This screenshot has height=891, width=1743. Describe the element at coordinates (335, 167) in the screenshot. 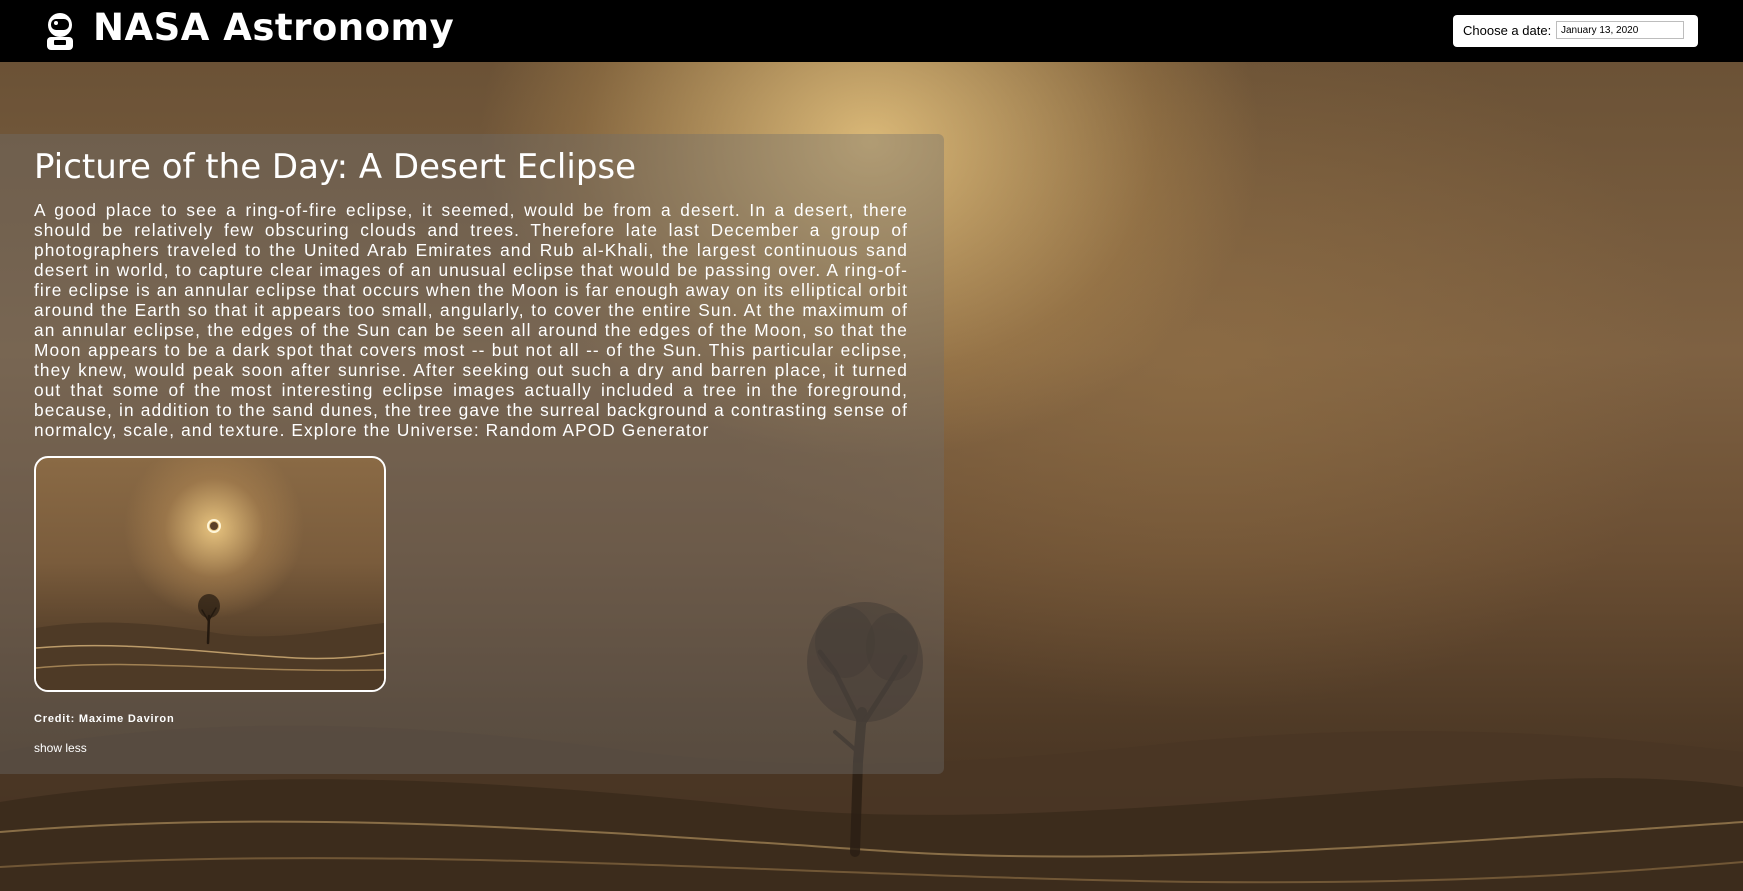

I see `apod-title: Picture of the Day: A Desert Eclipse` at that location.